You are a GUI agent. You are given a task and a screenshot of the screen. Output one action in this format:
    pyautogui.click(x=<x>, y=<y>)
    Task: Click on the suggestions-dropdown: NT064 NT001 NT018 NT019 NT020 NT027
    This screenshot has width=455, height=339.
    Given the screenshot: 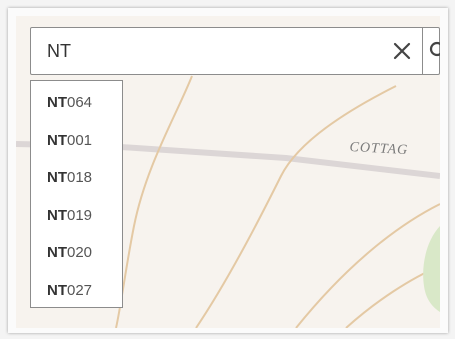 What is the action you would take?
    pyautogui.click(x=76, y=194)
    